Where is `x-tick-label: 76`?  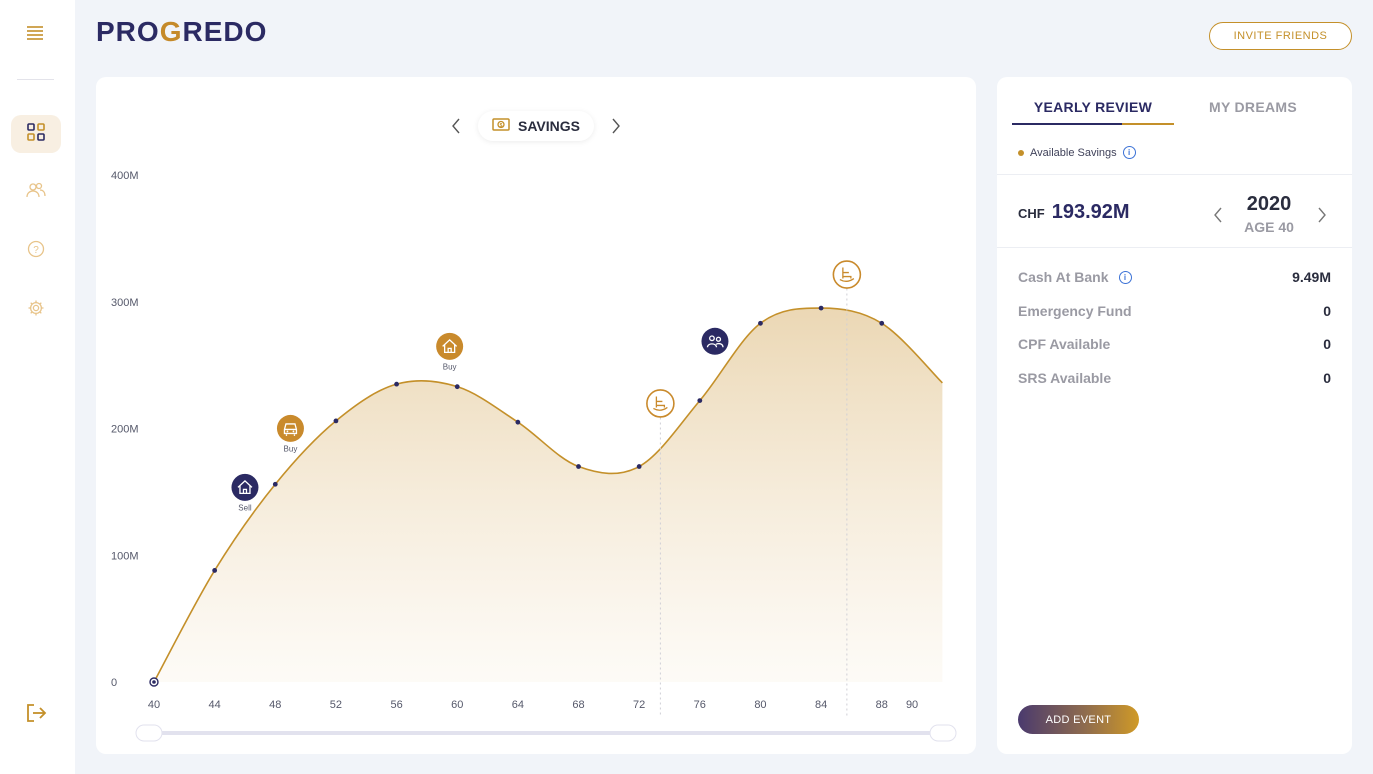
x-tick-label: 76 is located at coordinates (700, 705).